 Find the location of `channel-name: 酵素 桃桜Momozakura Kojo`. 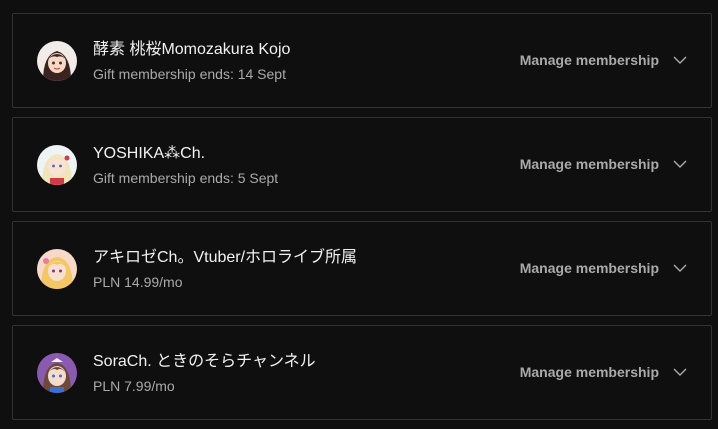

channel-name: 酵素 桃桜Momozakura Kojo is located at coordinates (191, 50).